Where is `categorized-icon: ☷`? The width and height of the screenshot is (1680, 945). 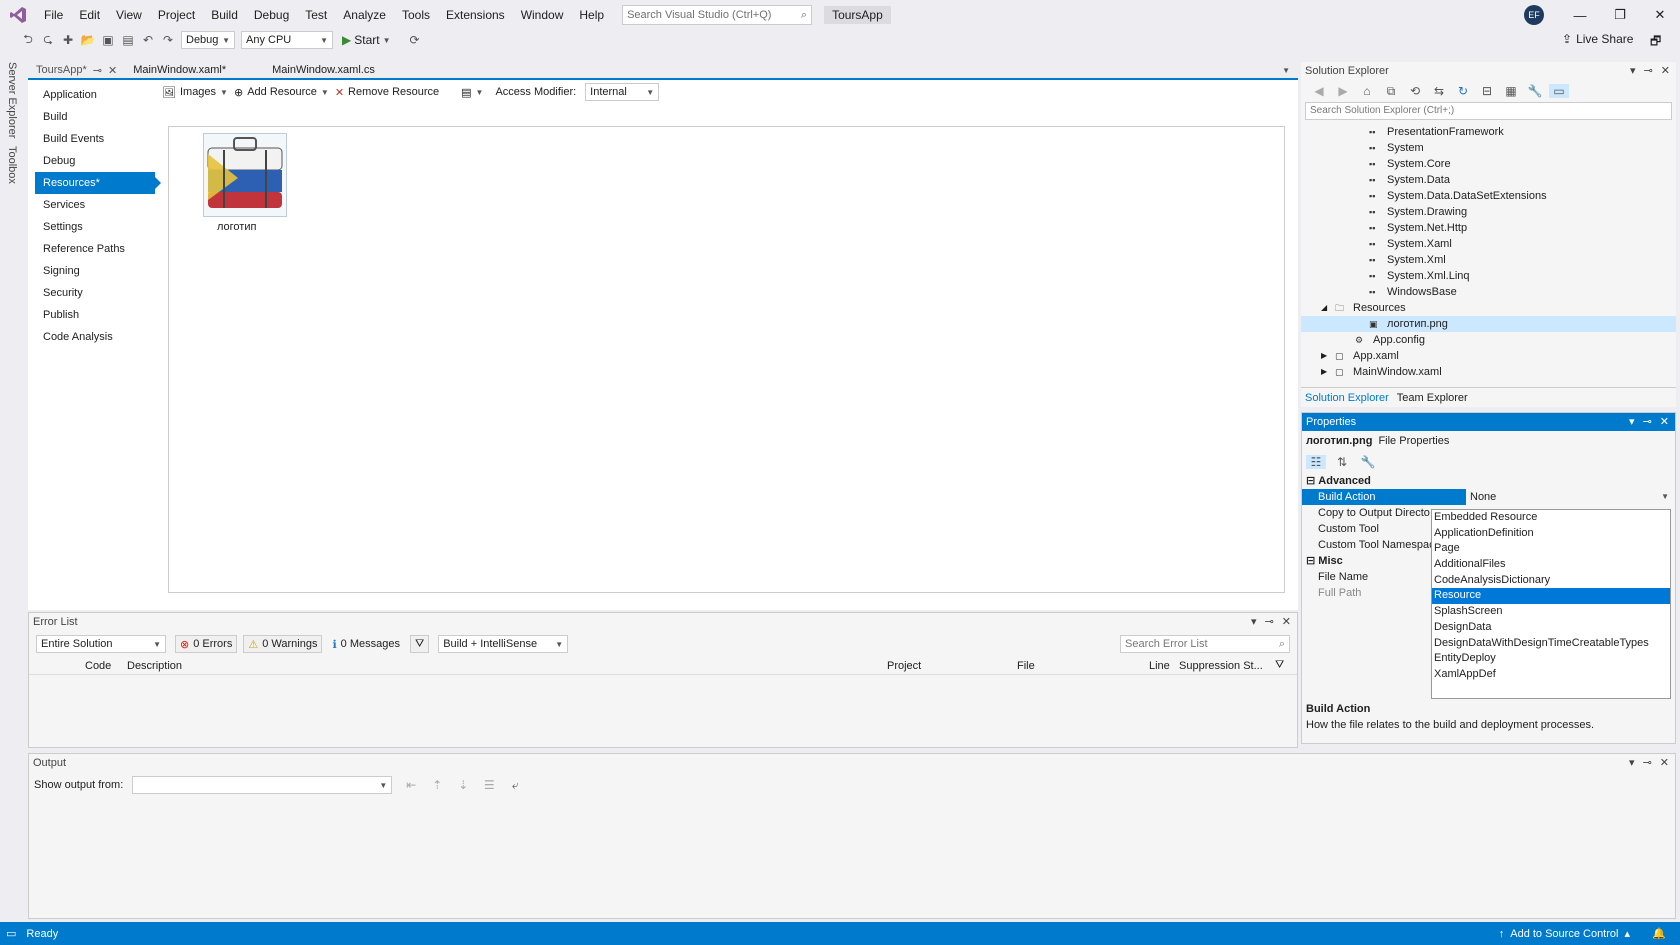
categorized-icon: ☷ is located at coordinates (1316, 462).